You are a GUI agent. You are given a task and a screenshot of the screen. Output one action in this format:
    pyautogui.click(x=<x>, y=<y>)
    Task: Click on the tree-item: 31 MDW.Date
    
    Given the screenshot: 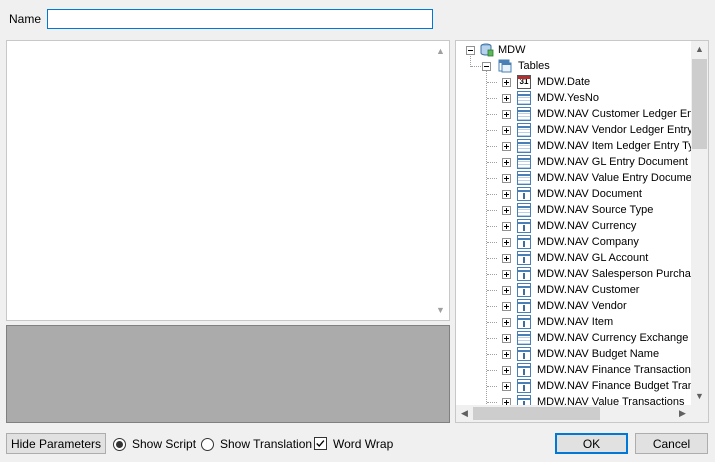 What is the action you would take?
    pyautogui.click(x=573, y=82)
    